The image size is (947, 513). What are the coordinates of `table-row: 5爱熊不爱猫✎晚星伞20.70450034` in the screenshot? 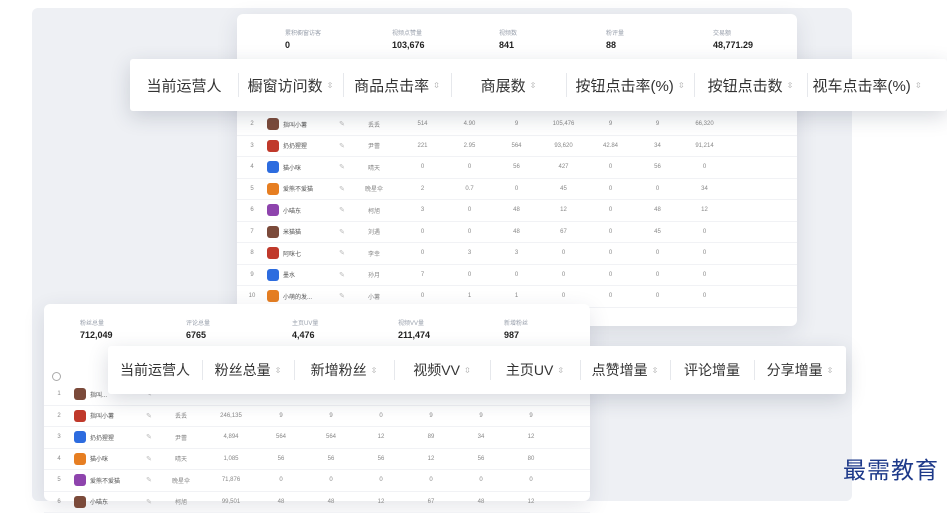 It's located at (517, 190).